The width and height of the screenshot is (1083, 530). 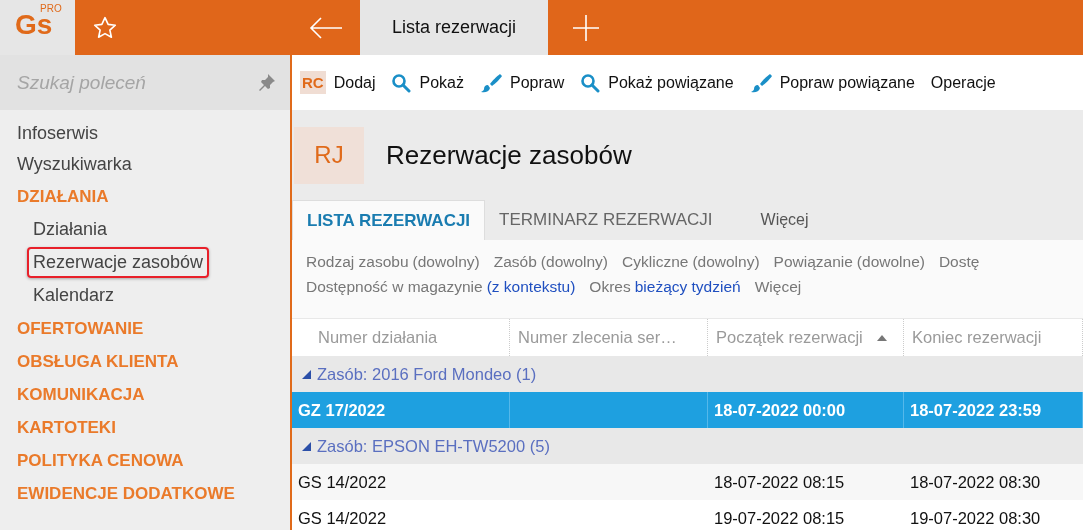 What do you see at coordinates (586, 27) in the screenshot?
I see `plus-icon` at bounding box center [586, 27].